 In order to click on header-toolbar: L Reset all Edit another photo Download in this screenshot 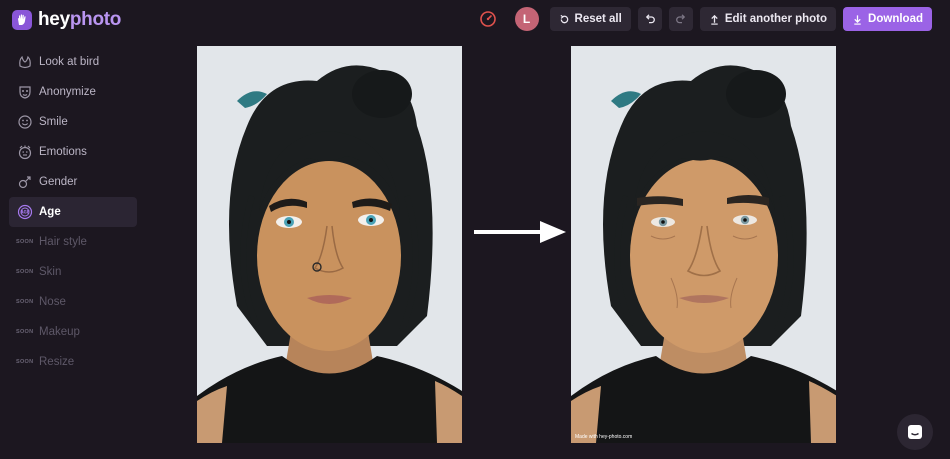, I will do `click(704, 19)`.